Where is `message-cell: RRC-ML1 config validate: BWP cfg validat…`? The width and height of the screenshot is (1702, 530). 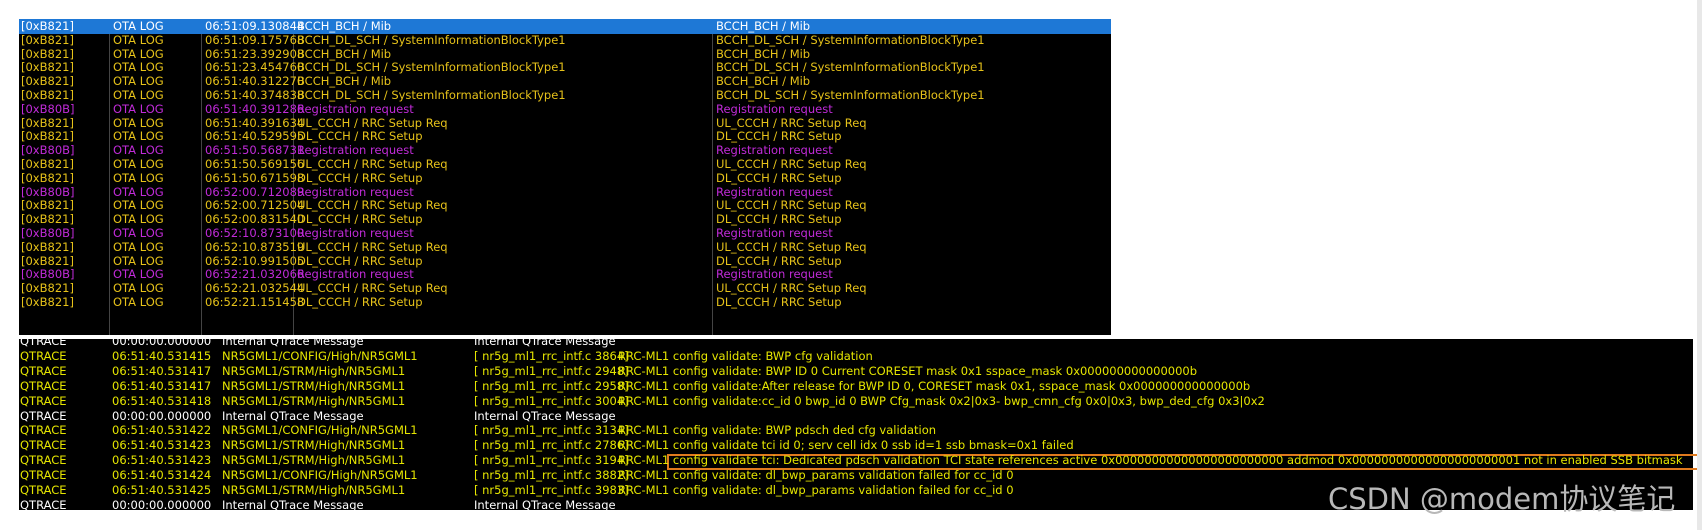 message-cell: RRC-ML1 config validate: BWP cfg validat… is located at coordinates (745, 355).